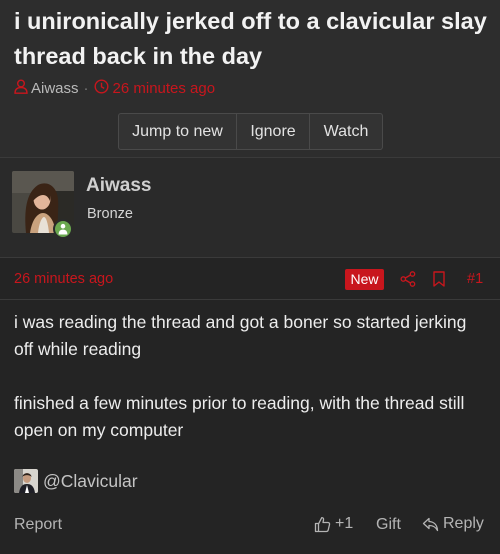  Describe the element at coordinates (346, 131) in the screenshot. I see `watch-button: Watch` at that location.